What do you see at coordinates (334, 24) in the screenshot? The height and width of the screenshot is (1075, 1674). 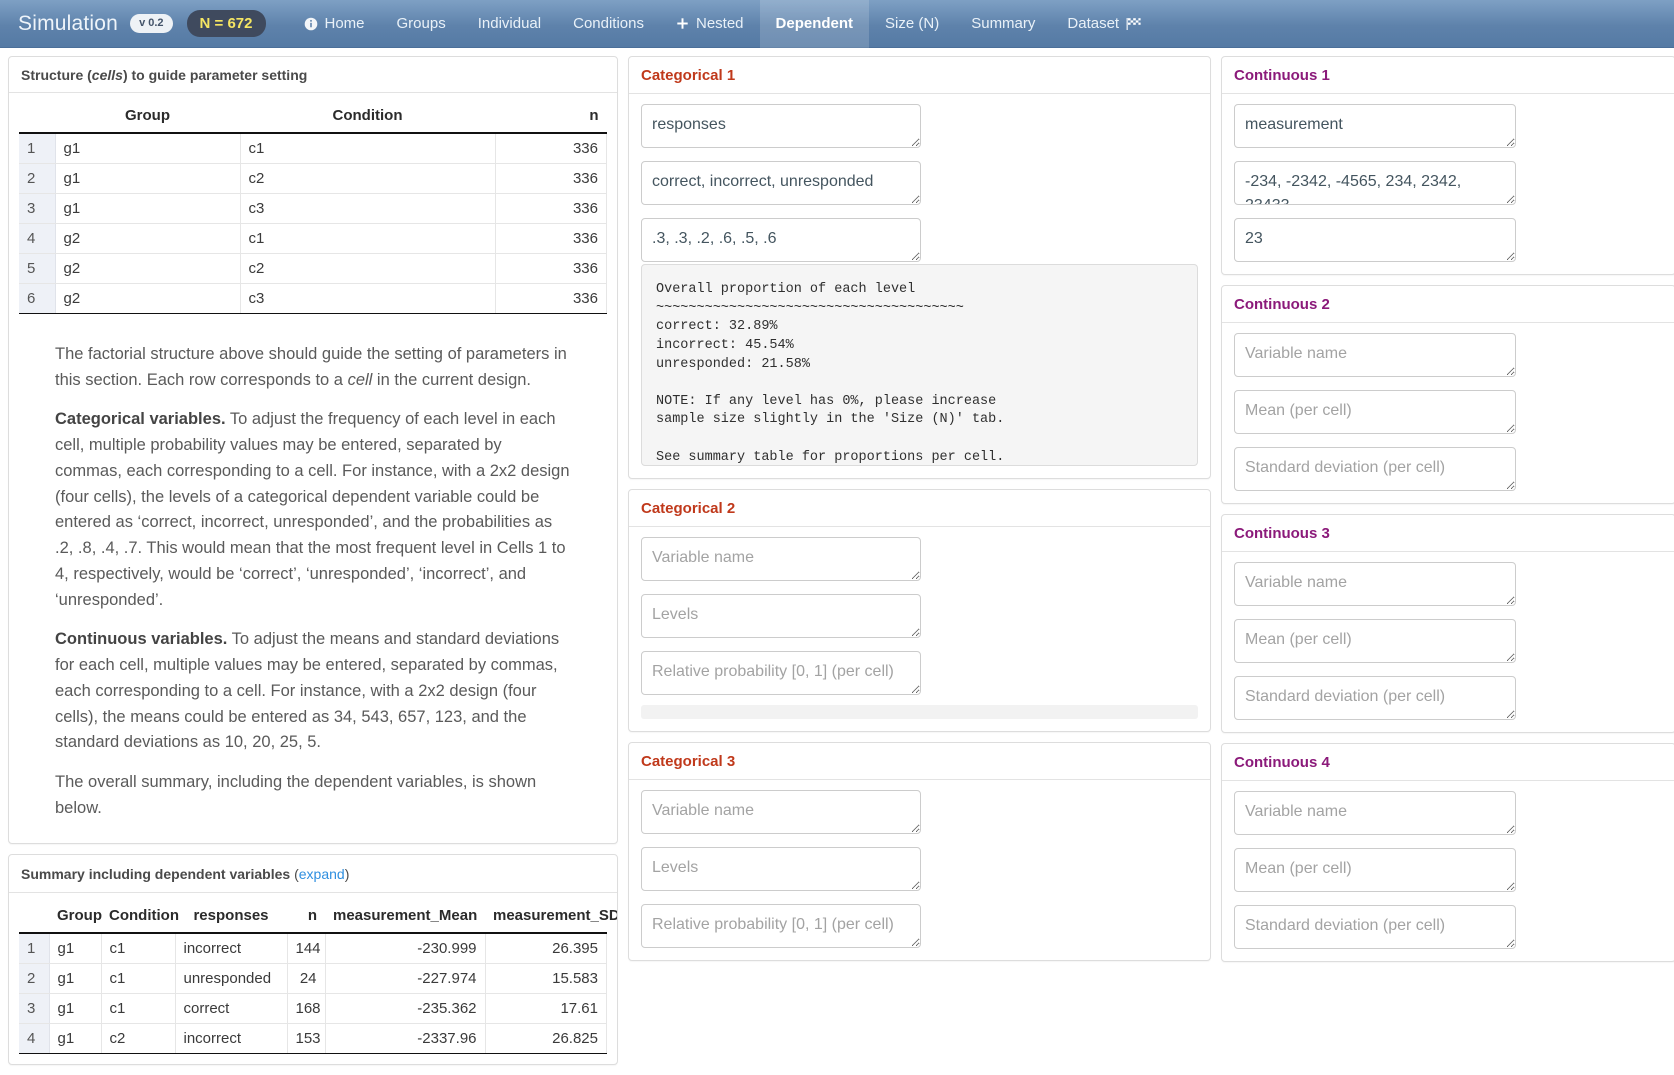 I see `nav-item-home: Home` at bounding box center [334, 24].